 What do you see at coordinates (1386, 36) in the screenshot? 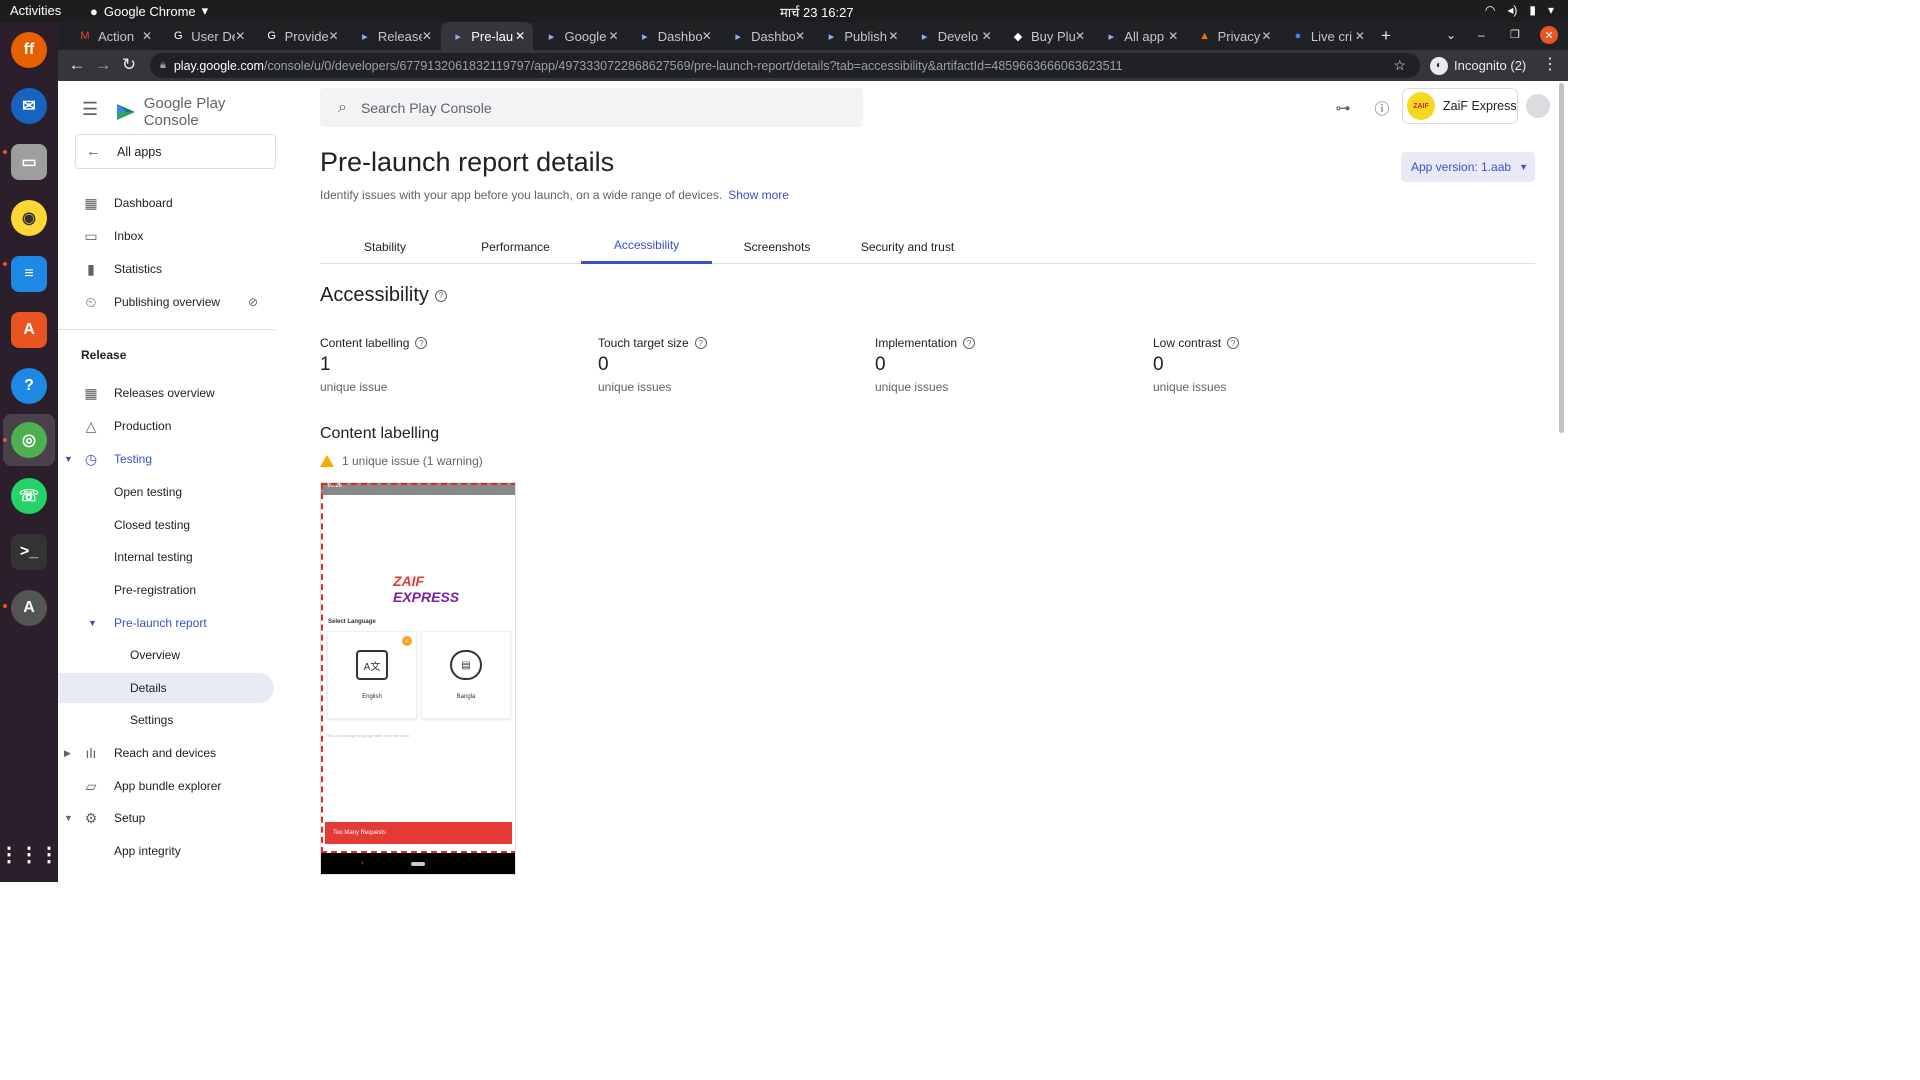
I see `new-tab-button: +` at bounding box center [1386, 36].